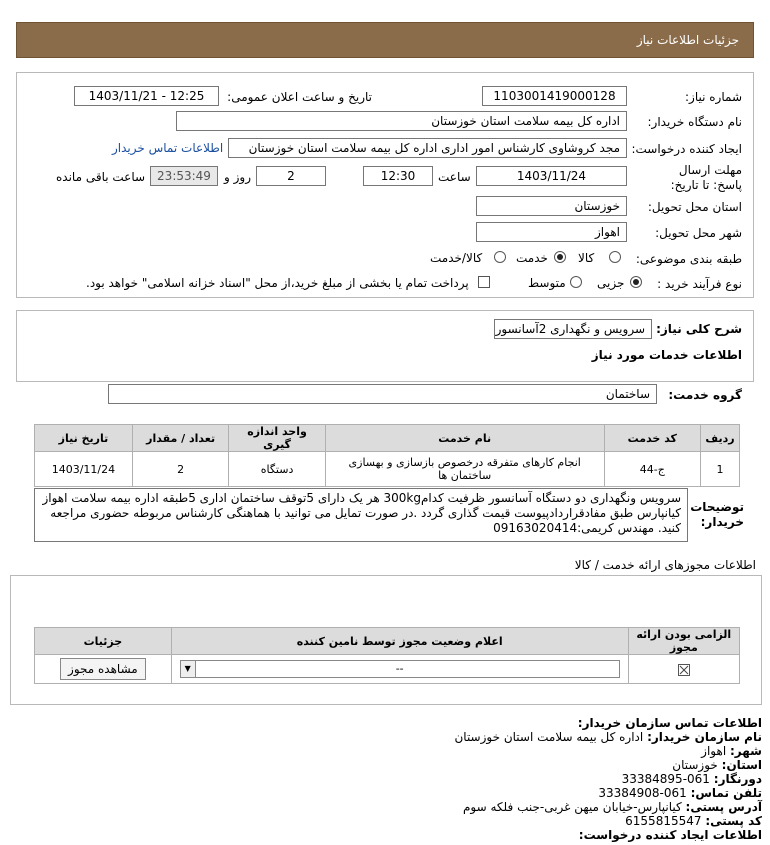 The width and height of the screenshot is (770, 845). I want to click on col-permit-status: اعلام وضعیت مجوز توسط نامین کننده, so click(399, 641).